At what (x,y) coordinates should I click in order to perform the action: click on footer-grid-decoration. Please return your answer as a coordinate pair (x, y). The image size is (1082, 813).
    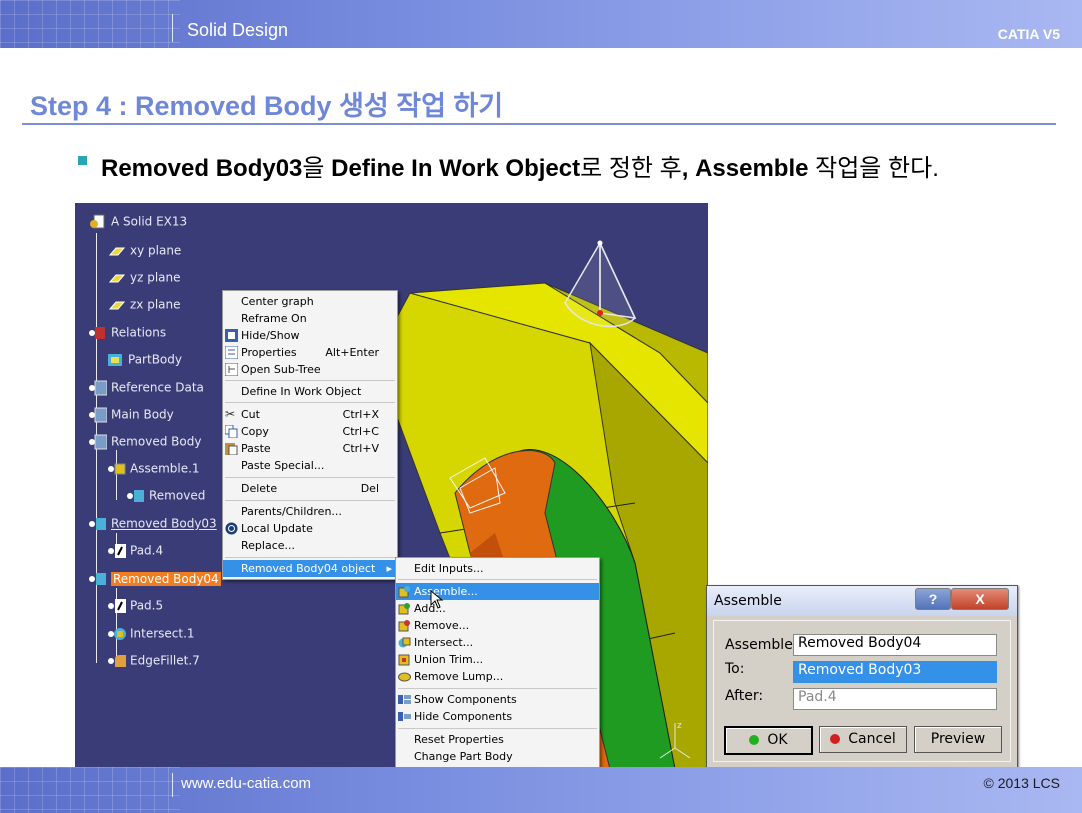
    Looking at the image, I should click on (90, 790).